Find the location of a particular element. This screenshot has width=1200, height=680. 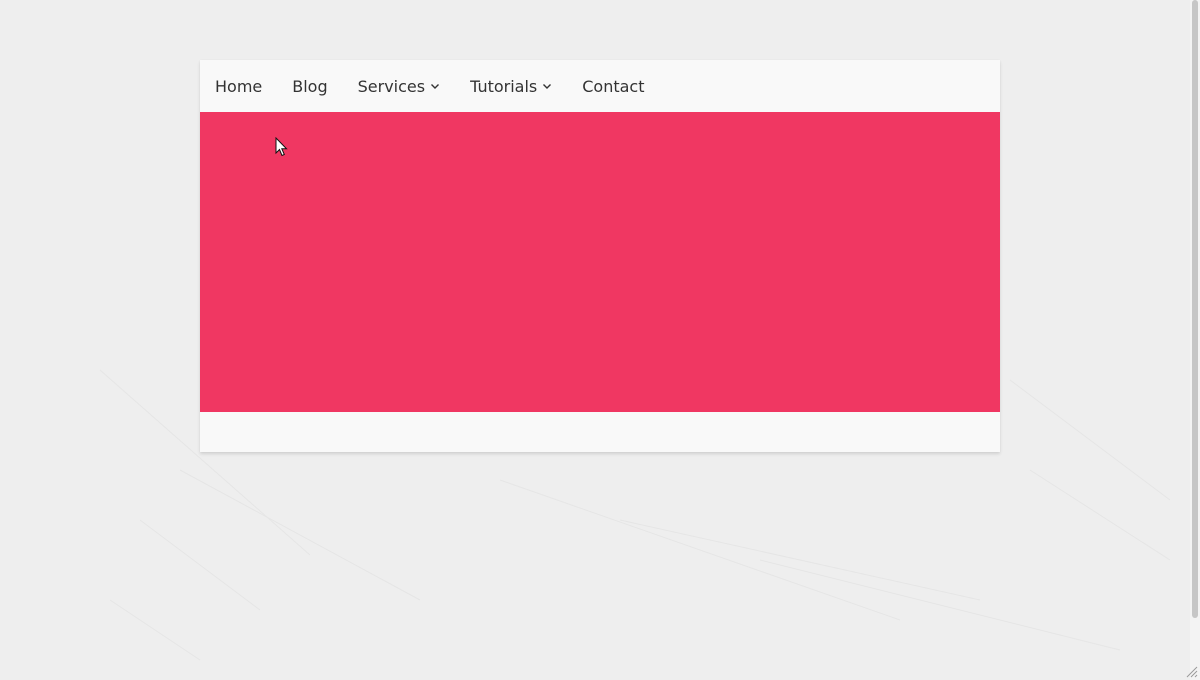

nav-item-services-label: Services is located at coordinates (391, 86).